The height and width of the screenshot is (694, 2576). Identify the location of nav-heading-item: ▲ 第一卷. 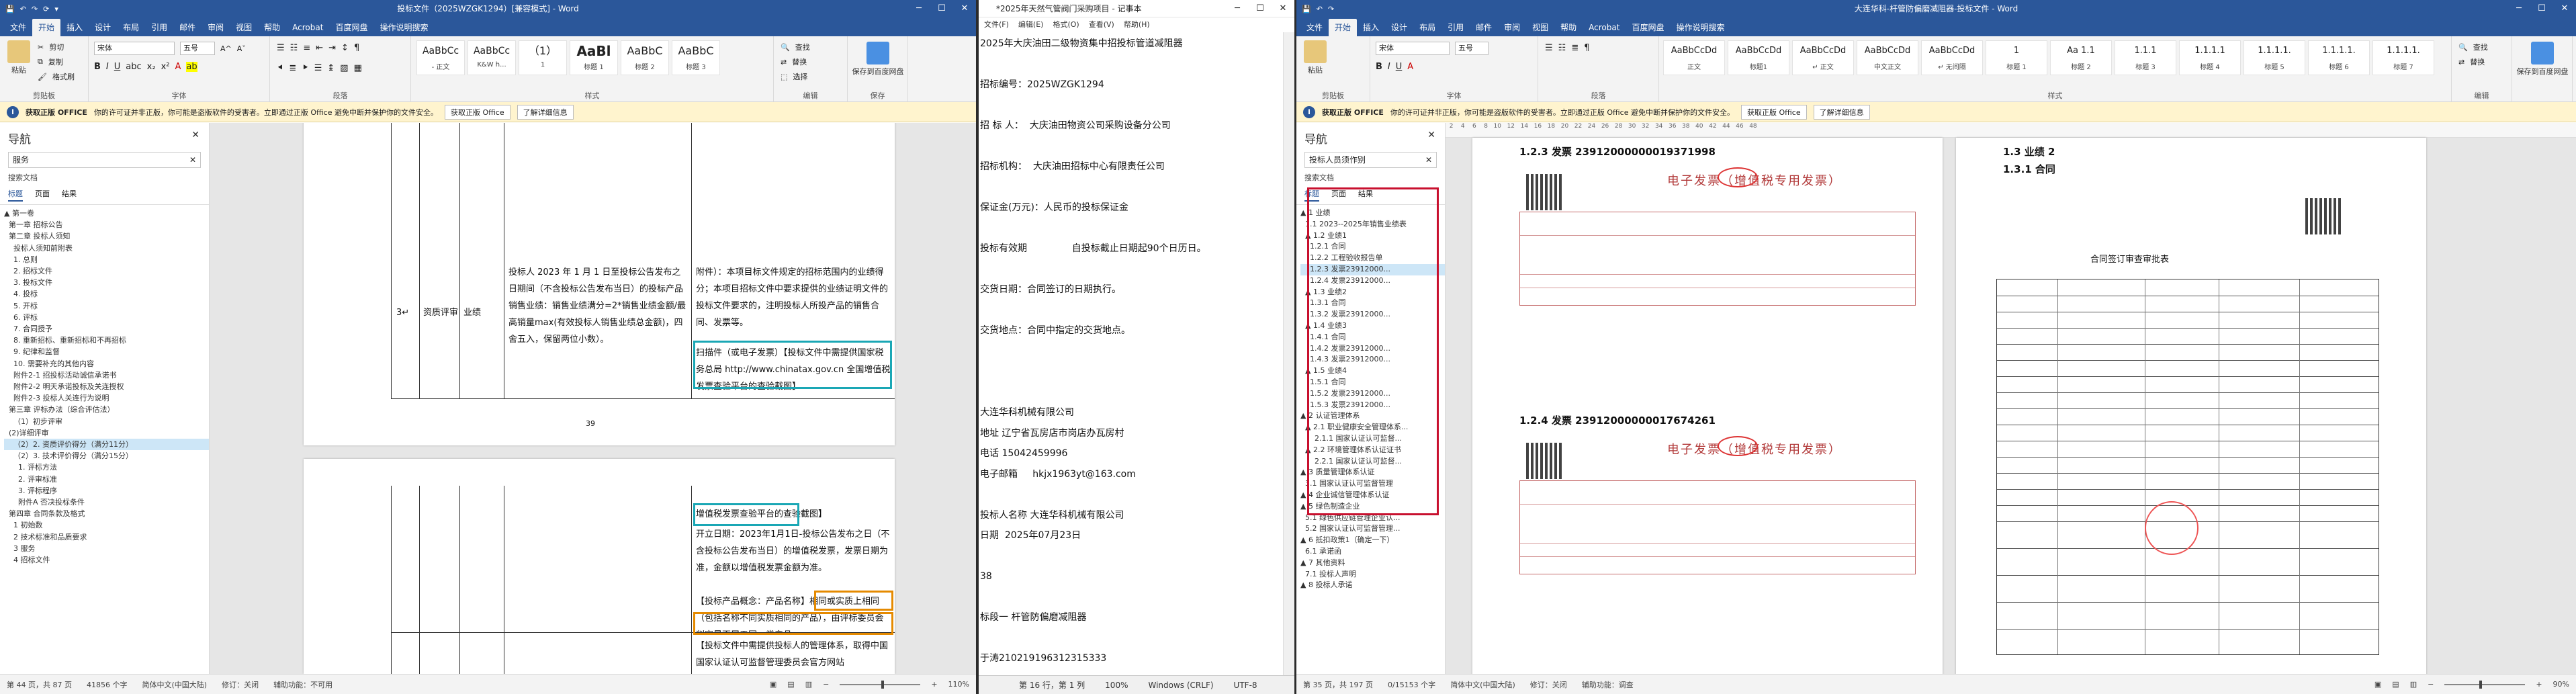
(106, 213).